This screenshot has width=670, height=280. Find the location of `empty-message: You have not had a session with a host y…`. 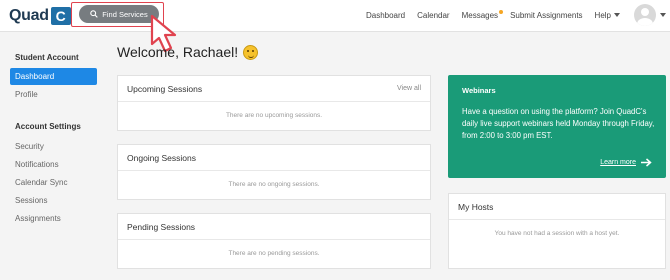

empty-message: You have not had a session with a host y… is located at coordinates (557, 233).